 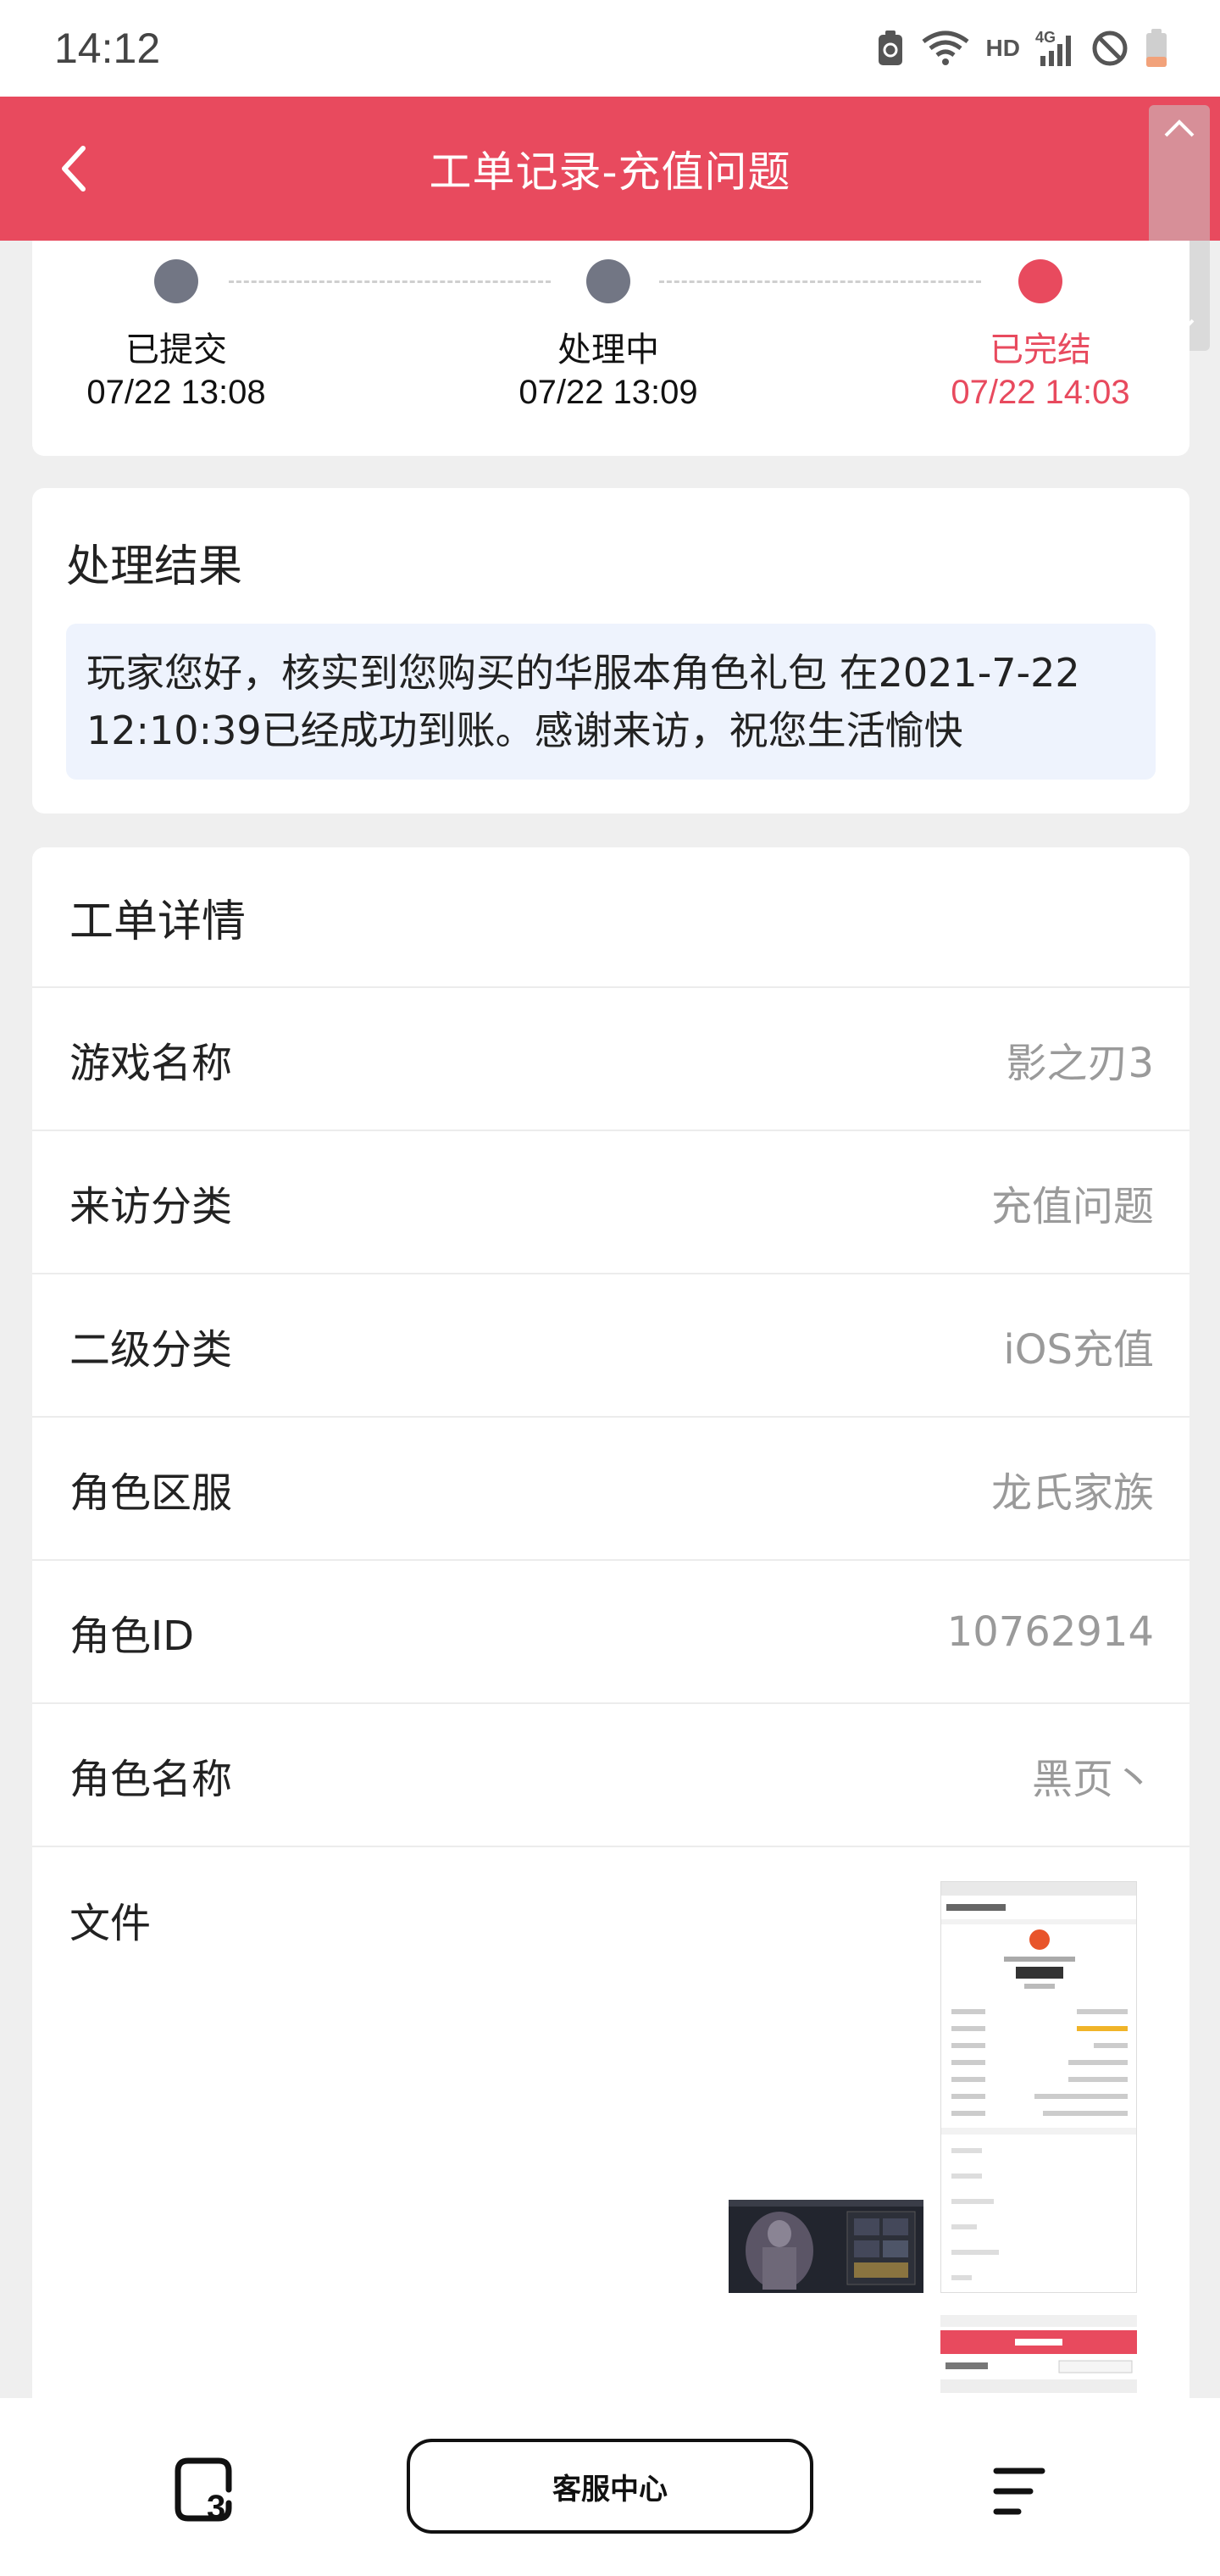 What do you see at coordinates (611, 1632) in the screenshot?
I see `detail-row-role-id: 角色ID 10762914` at bounding box center [611, 1632].